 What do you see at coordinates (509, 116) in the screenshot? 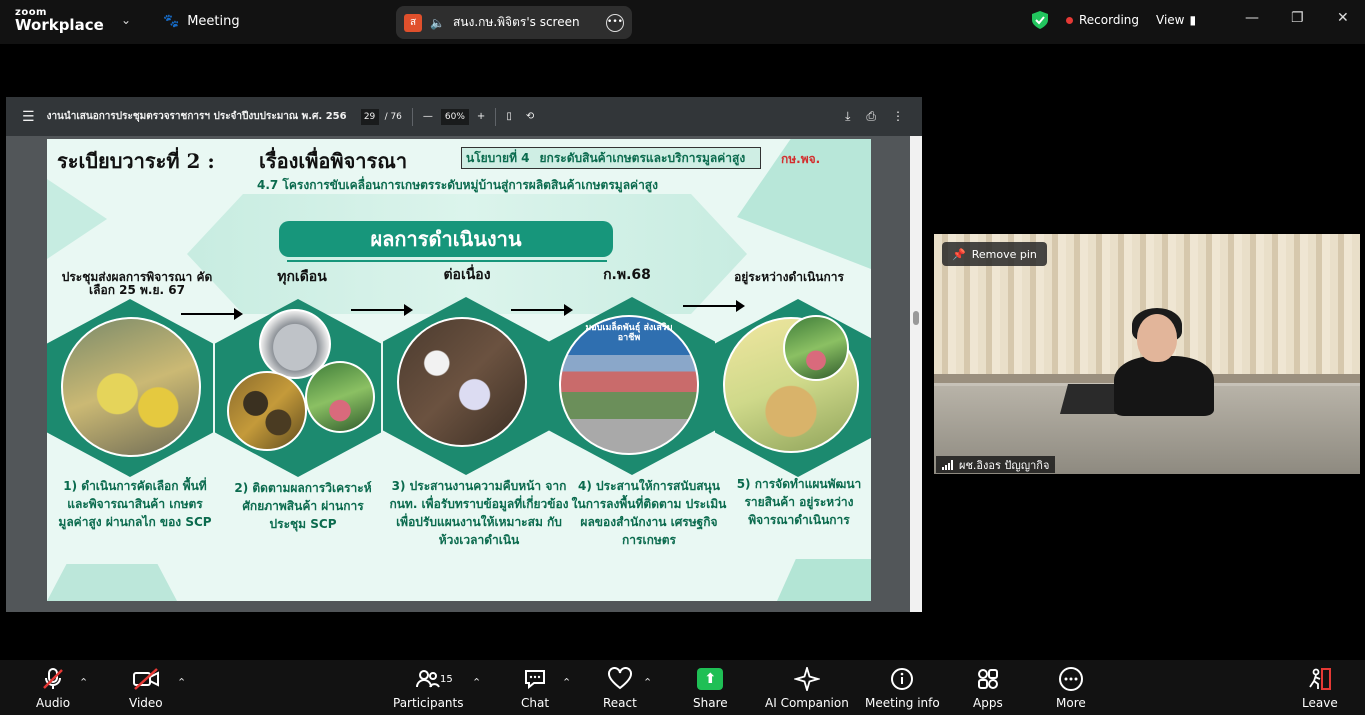
I see `fit-page-icon: ▯` at bounding box center [509, 116].